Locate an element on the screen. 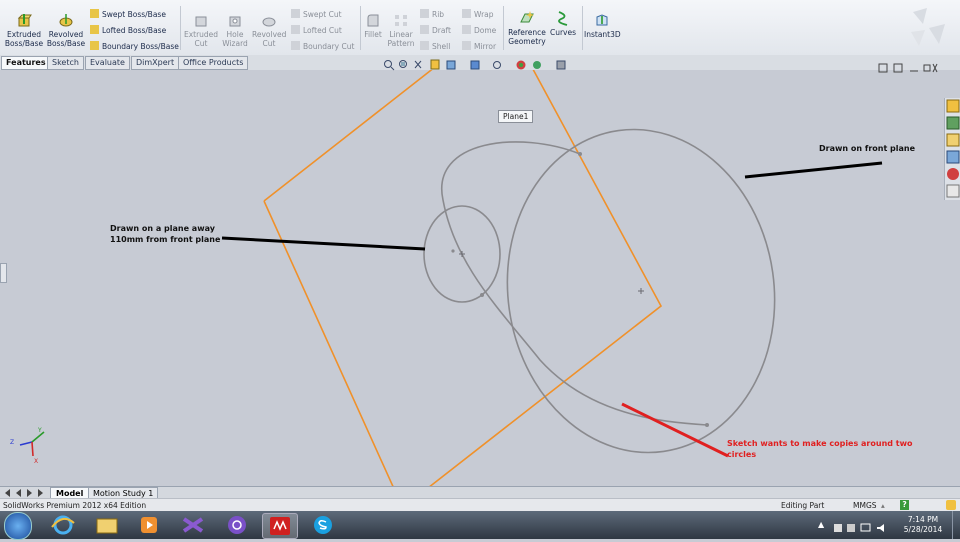  leader-line-sketch is located at coordinates (675, 430).